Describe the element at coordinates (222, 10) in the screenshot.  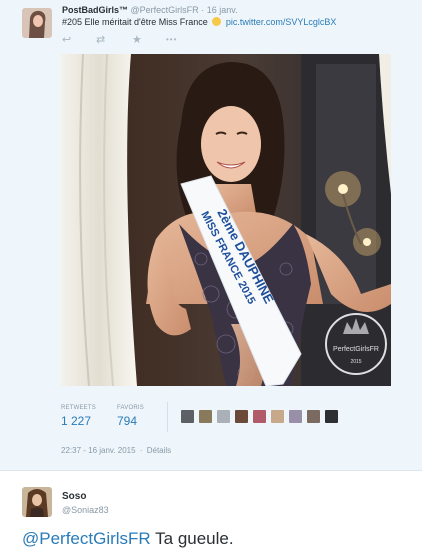
I see `tweet-date: 16 janv.` at that location.